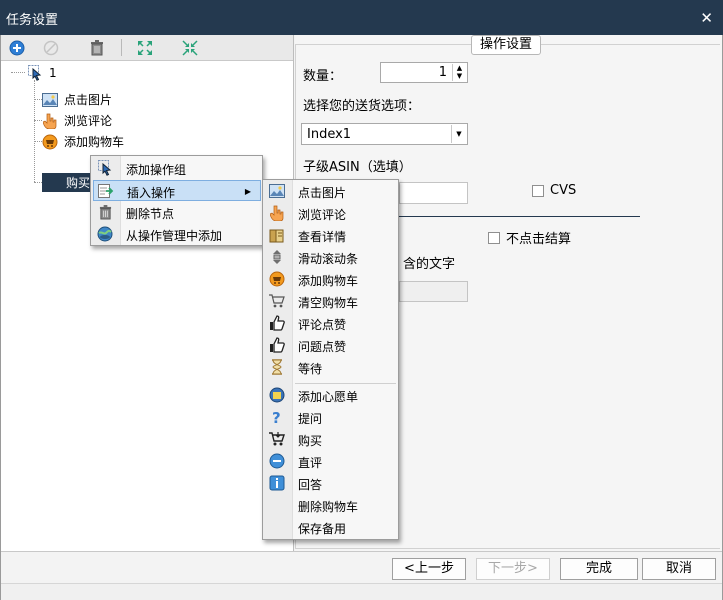  I want to click on submenu-item-add-wishlist: 添加心愿单, so click(331, 395).